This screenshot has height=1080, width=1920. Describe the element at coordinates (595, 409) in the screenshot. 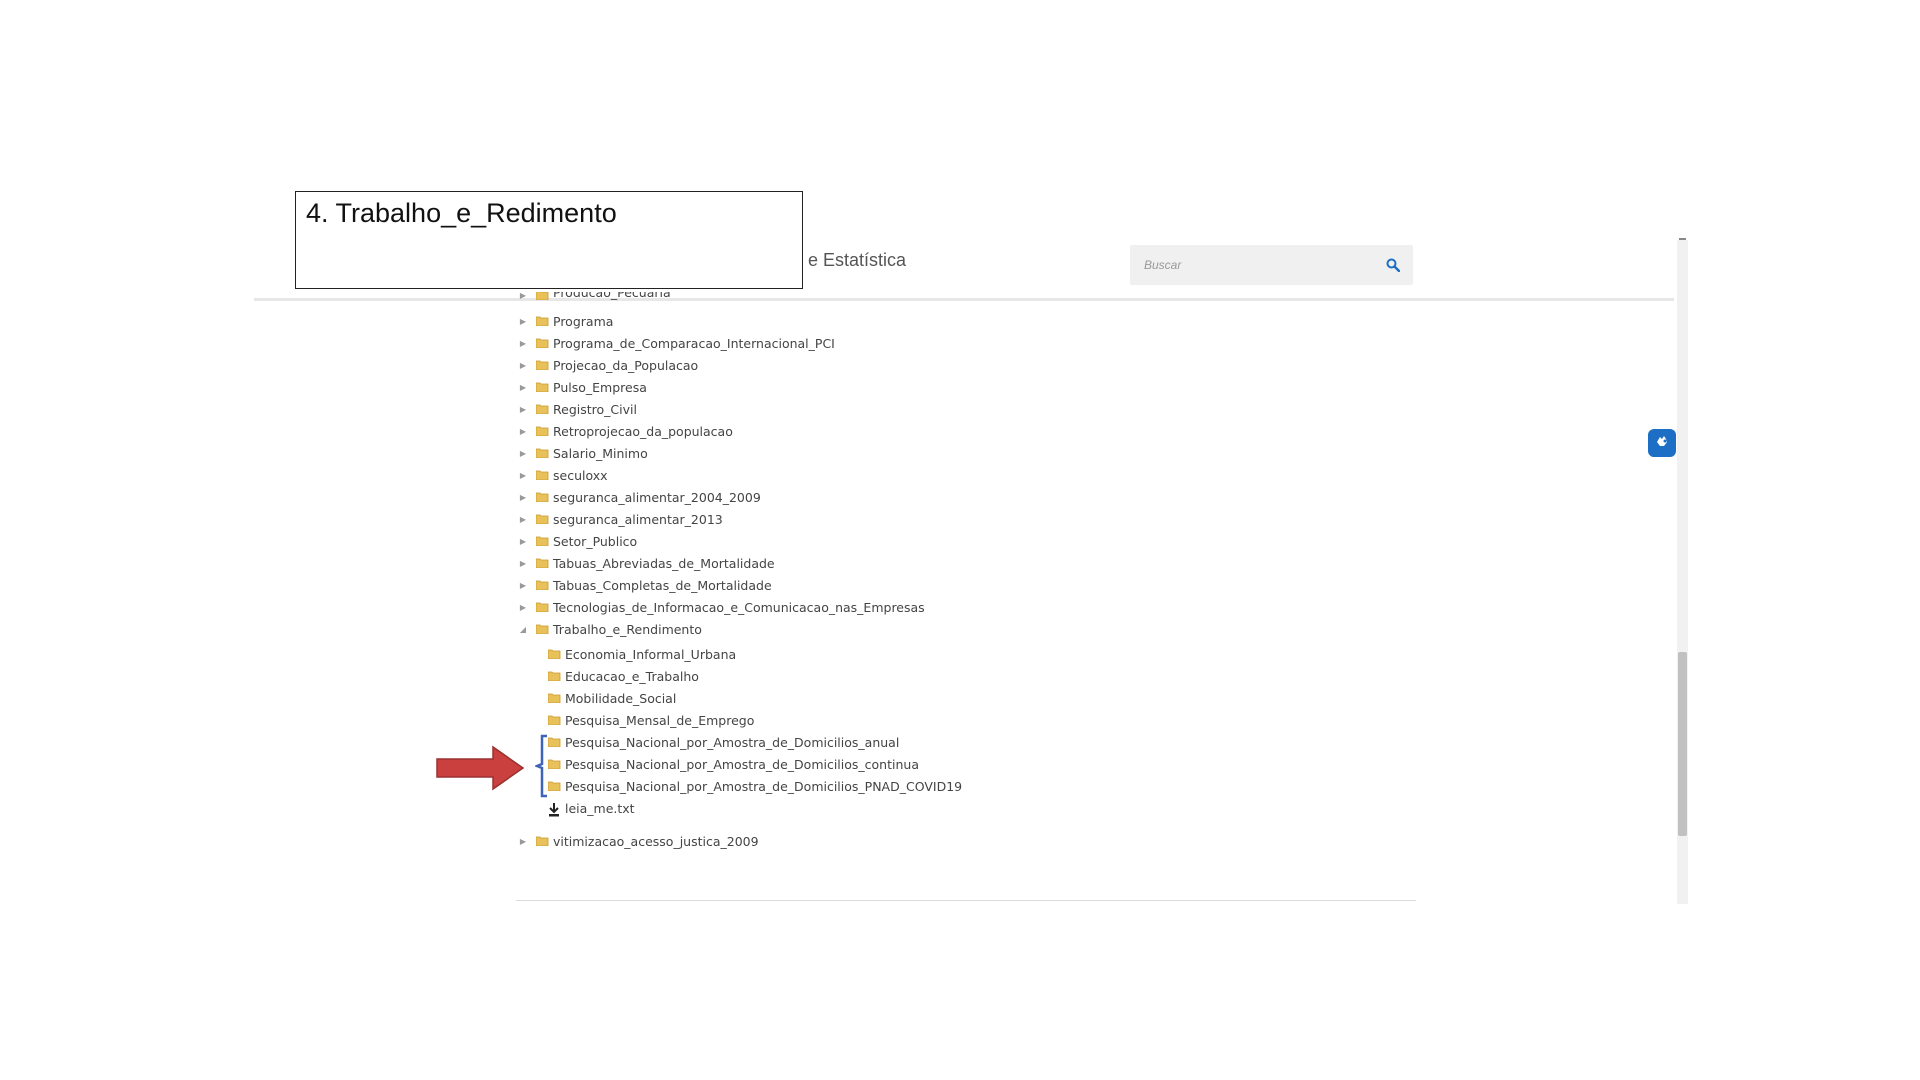

I see `tree-item-label: Registro_Civil` at that location.